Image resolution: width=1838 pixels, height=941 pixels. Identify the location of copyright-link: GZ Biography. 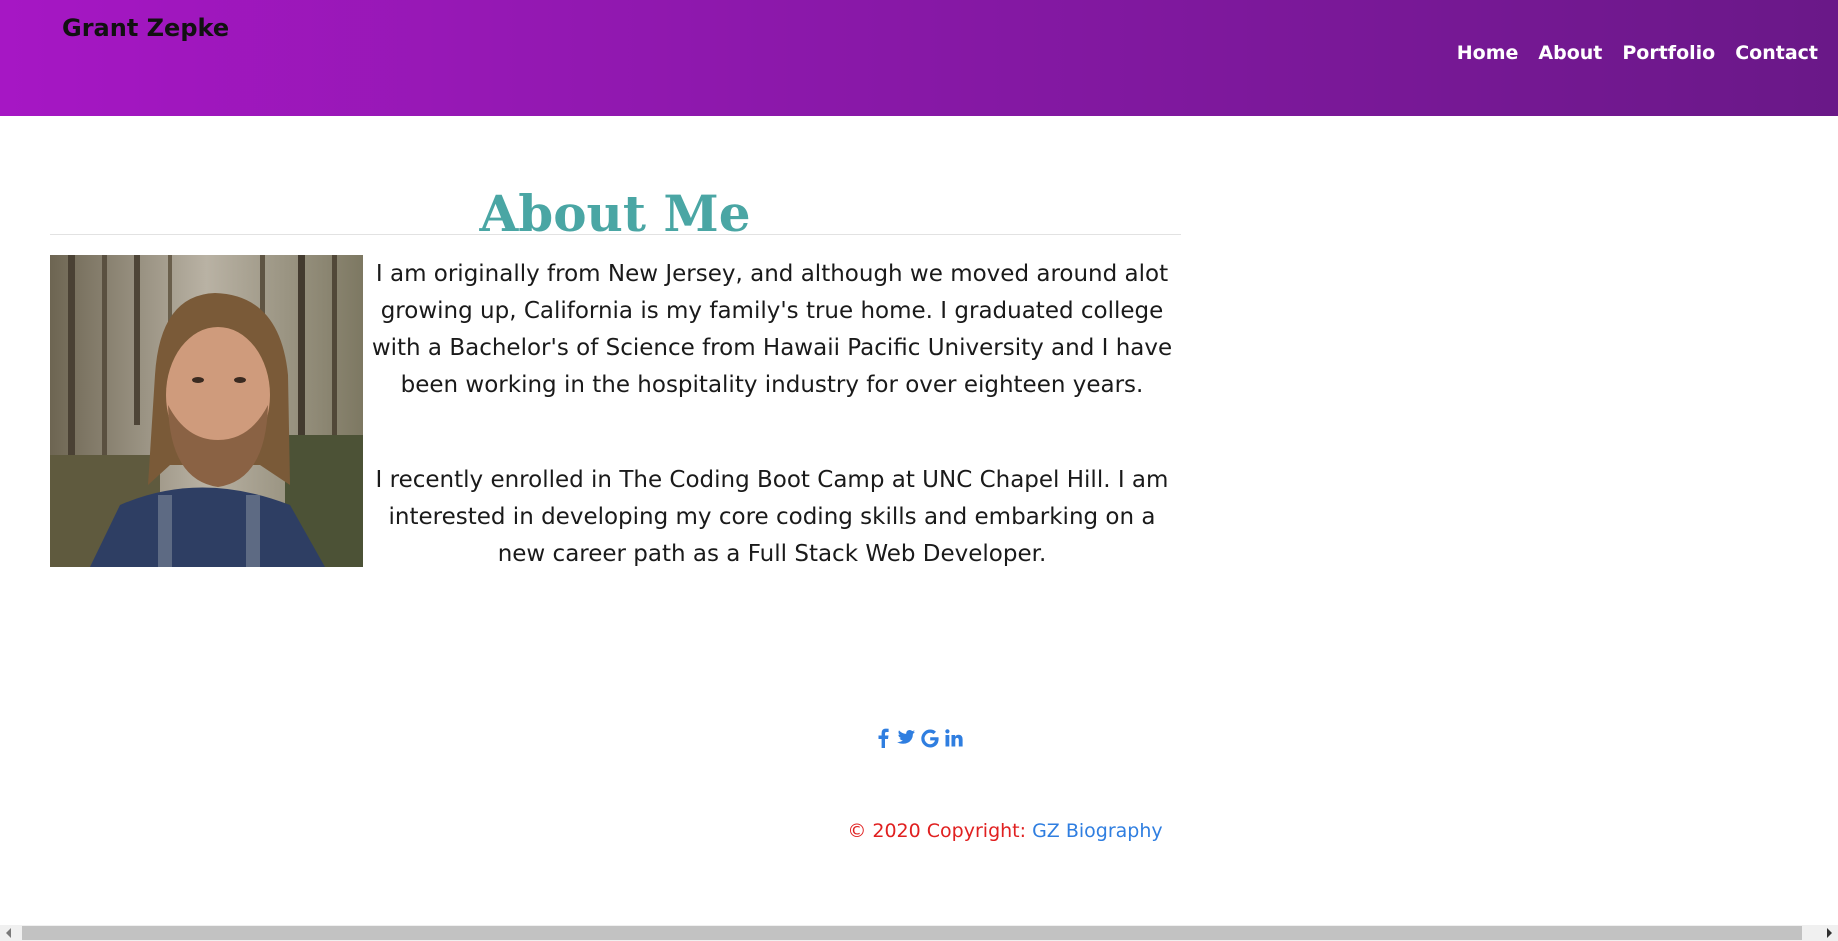
(1097, 831).